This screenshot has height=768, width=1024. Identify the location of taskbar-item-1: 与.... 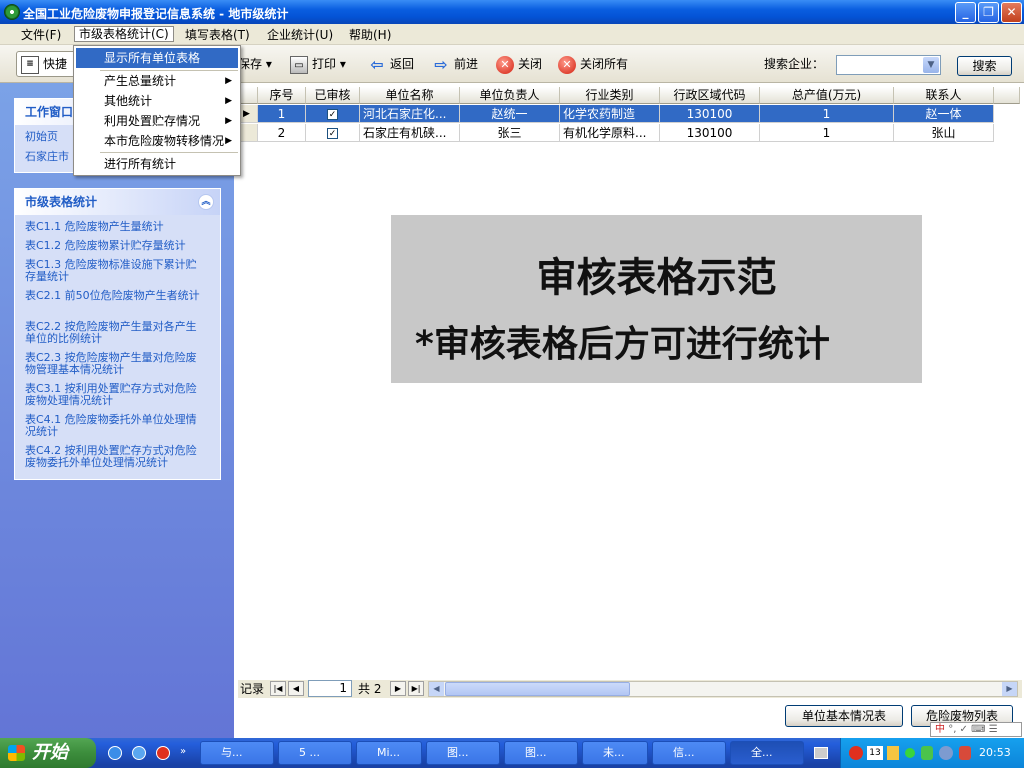
(237, 753).